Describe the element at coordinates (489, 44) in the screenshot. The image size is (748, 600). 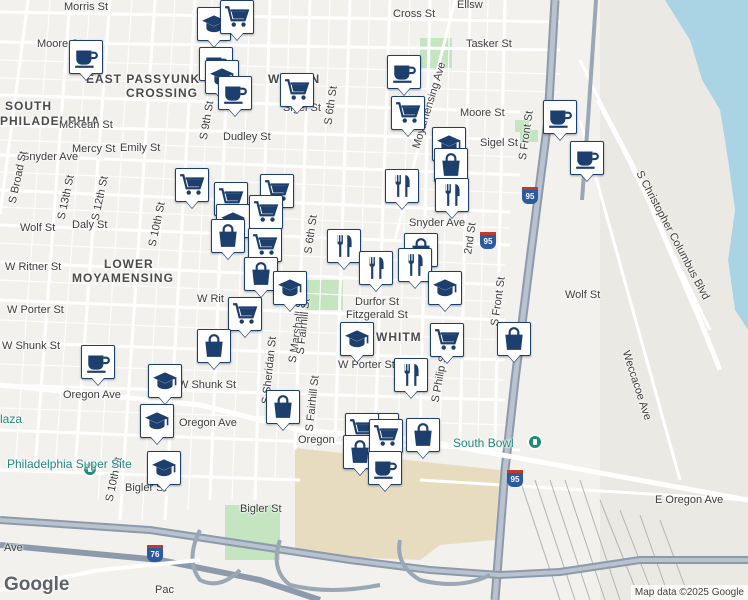
I see `street-label: Tasker St` at that location.